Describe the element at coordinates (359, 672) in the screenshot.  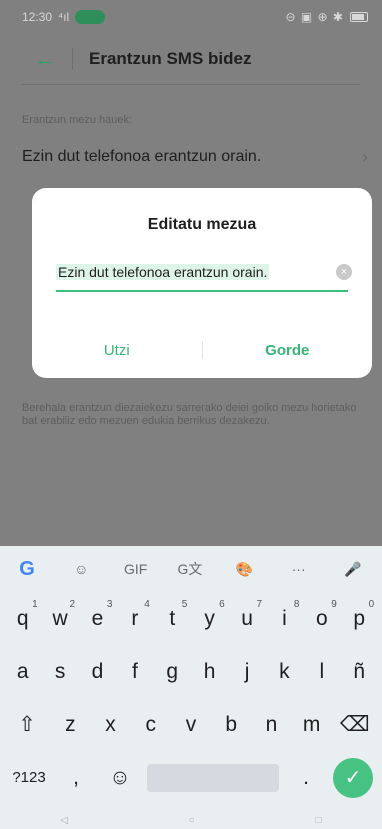
I see `key-ñ: ñ` at that location.